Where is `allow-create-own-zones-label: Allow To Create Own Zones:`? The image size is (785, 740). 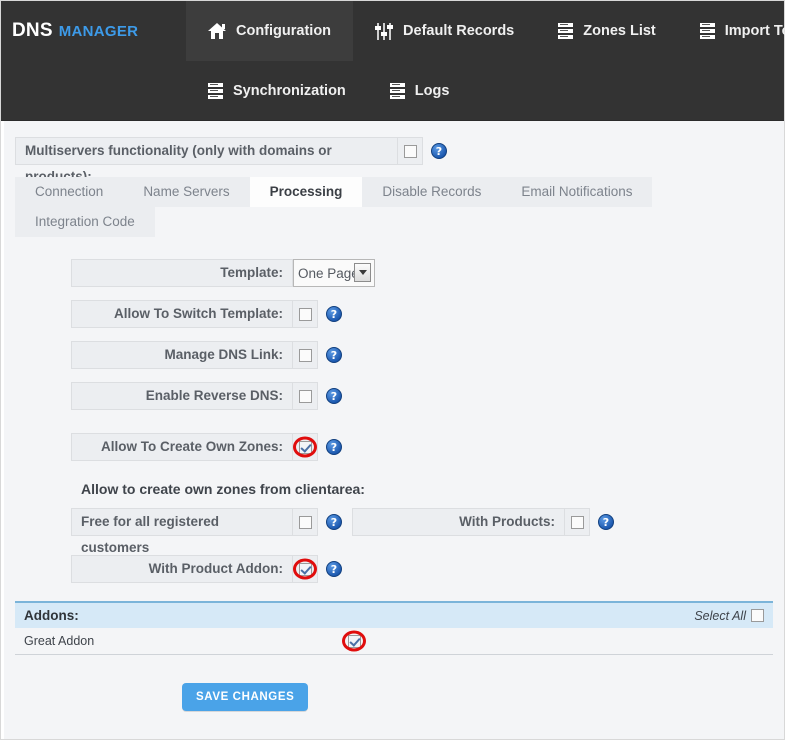 allow-create-own-zones-label: Allow To Create Own Zones: is located at coordinates (182, 447).